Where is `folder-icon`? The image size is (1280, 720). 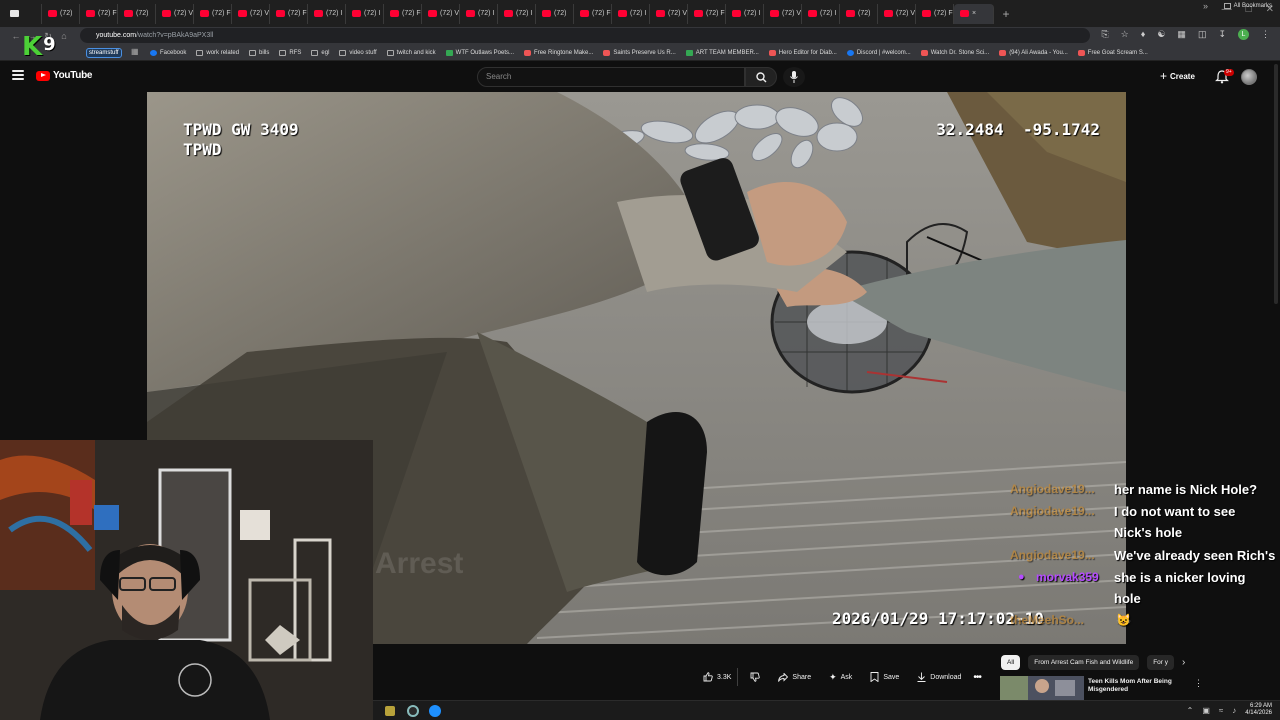
folder-icon is located at coordinates (200, 52).